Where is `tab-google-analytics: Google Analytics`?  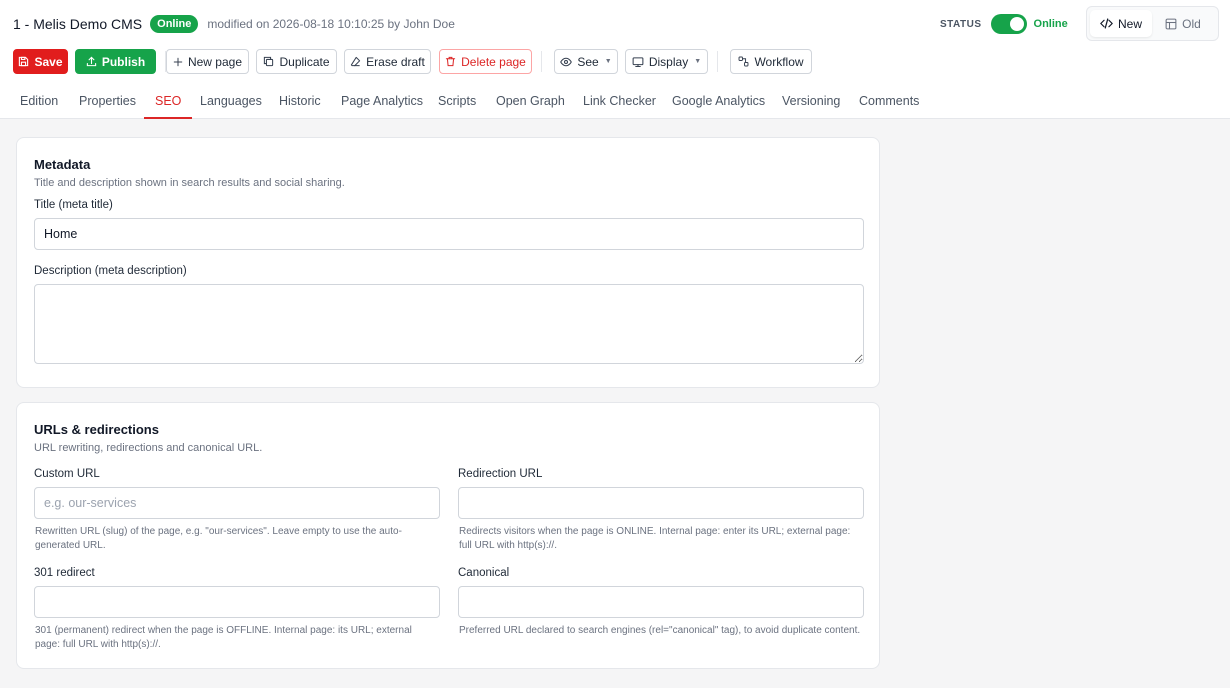 tab-google-analytics: Google Analytics is located at coordinates (718, 101).